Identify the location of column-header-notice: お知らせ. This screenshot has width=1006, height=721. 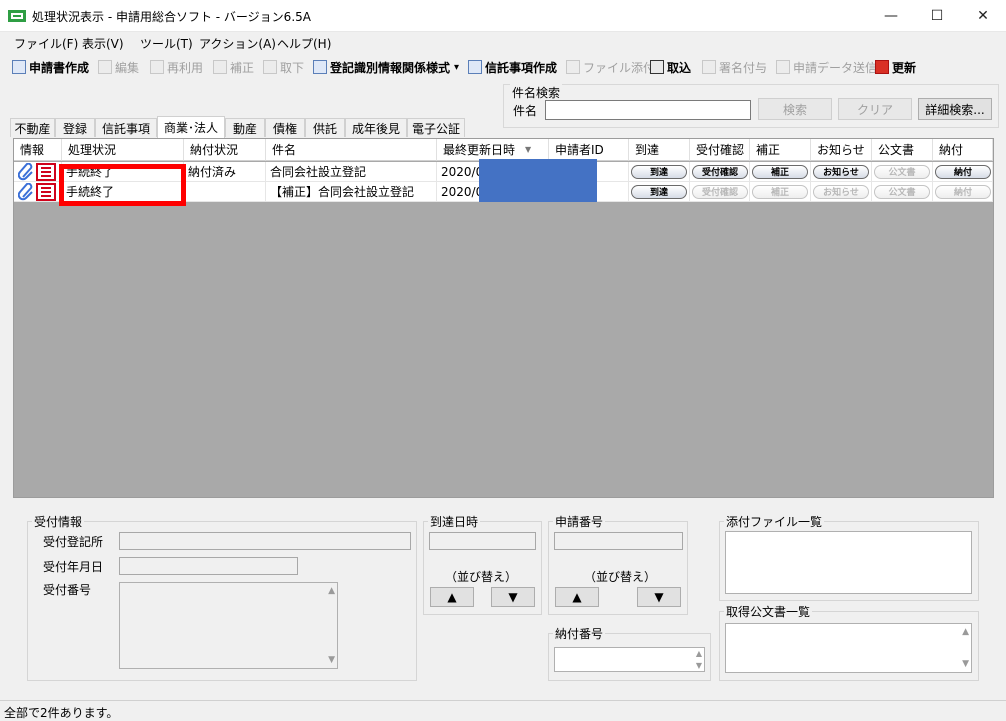
(841, 150).